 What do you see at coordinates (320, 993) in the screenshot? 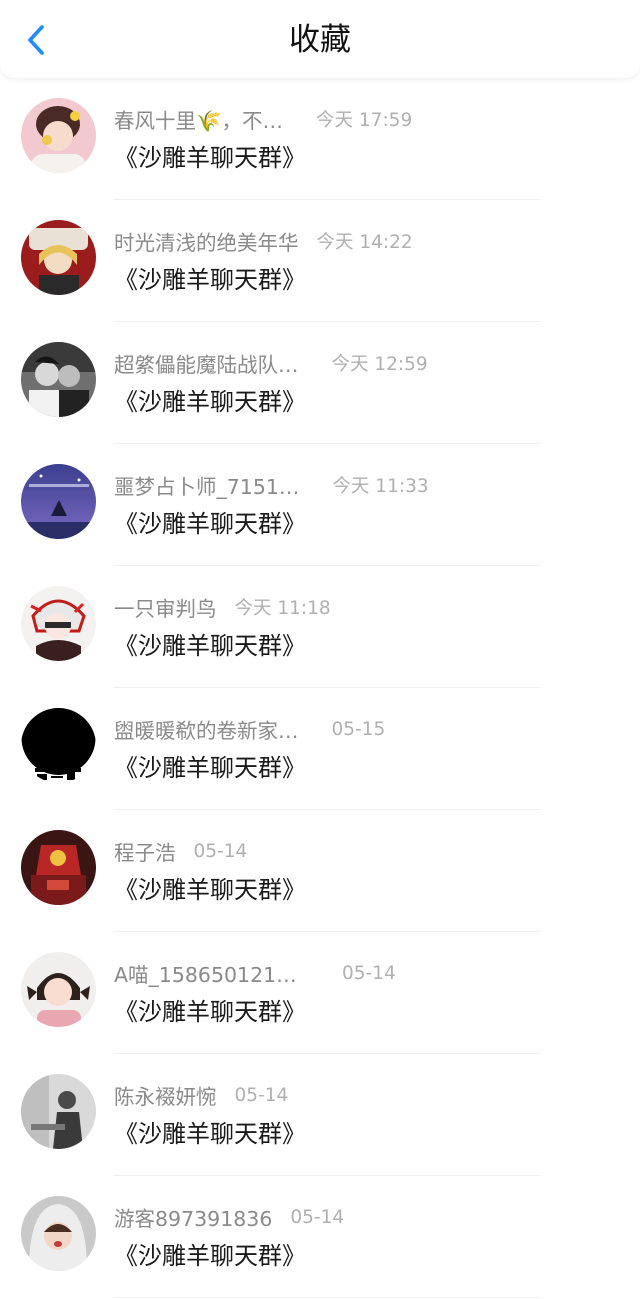
I see `list-item: A喵_1586501216… 05-14 《沙雕羊聊天群》` at bounding box center [320, 993].